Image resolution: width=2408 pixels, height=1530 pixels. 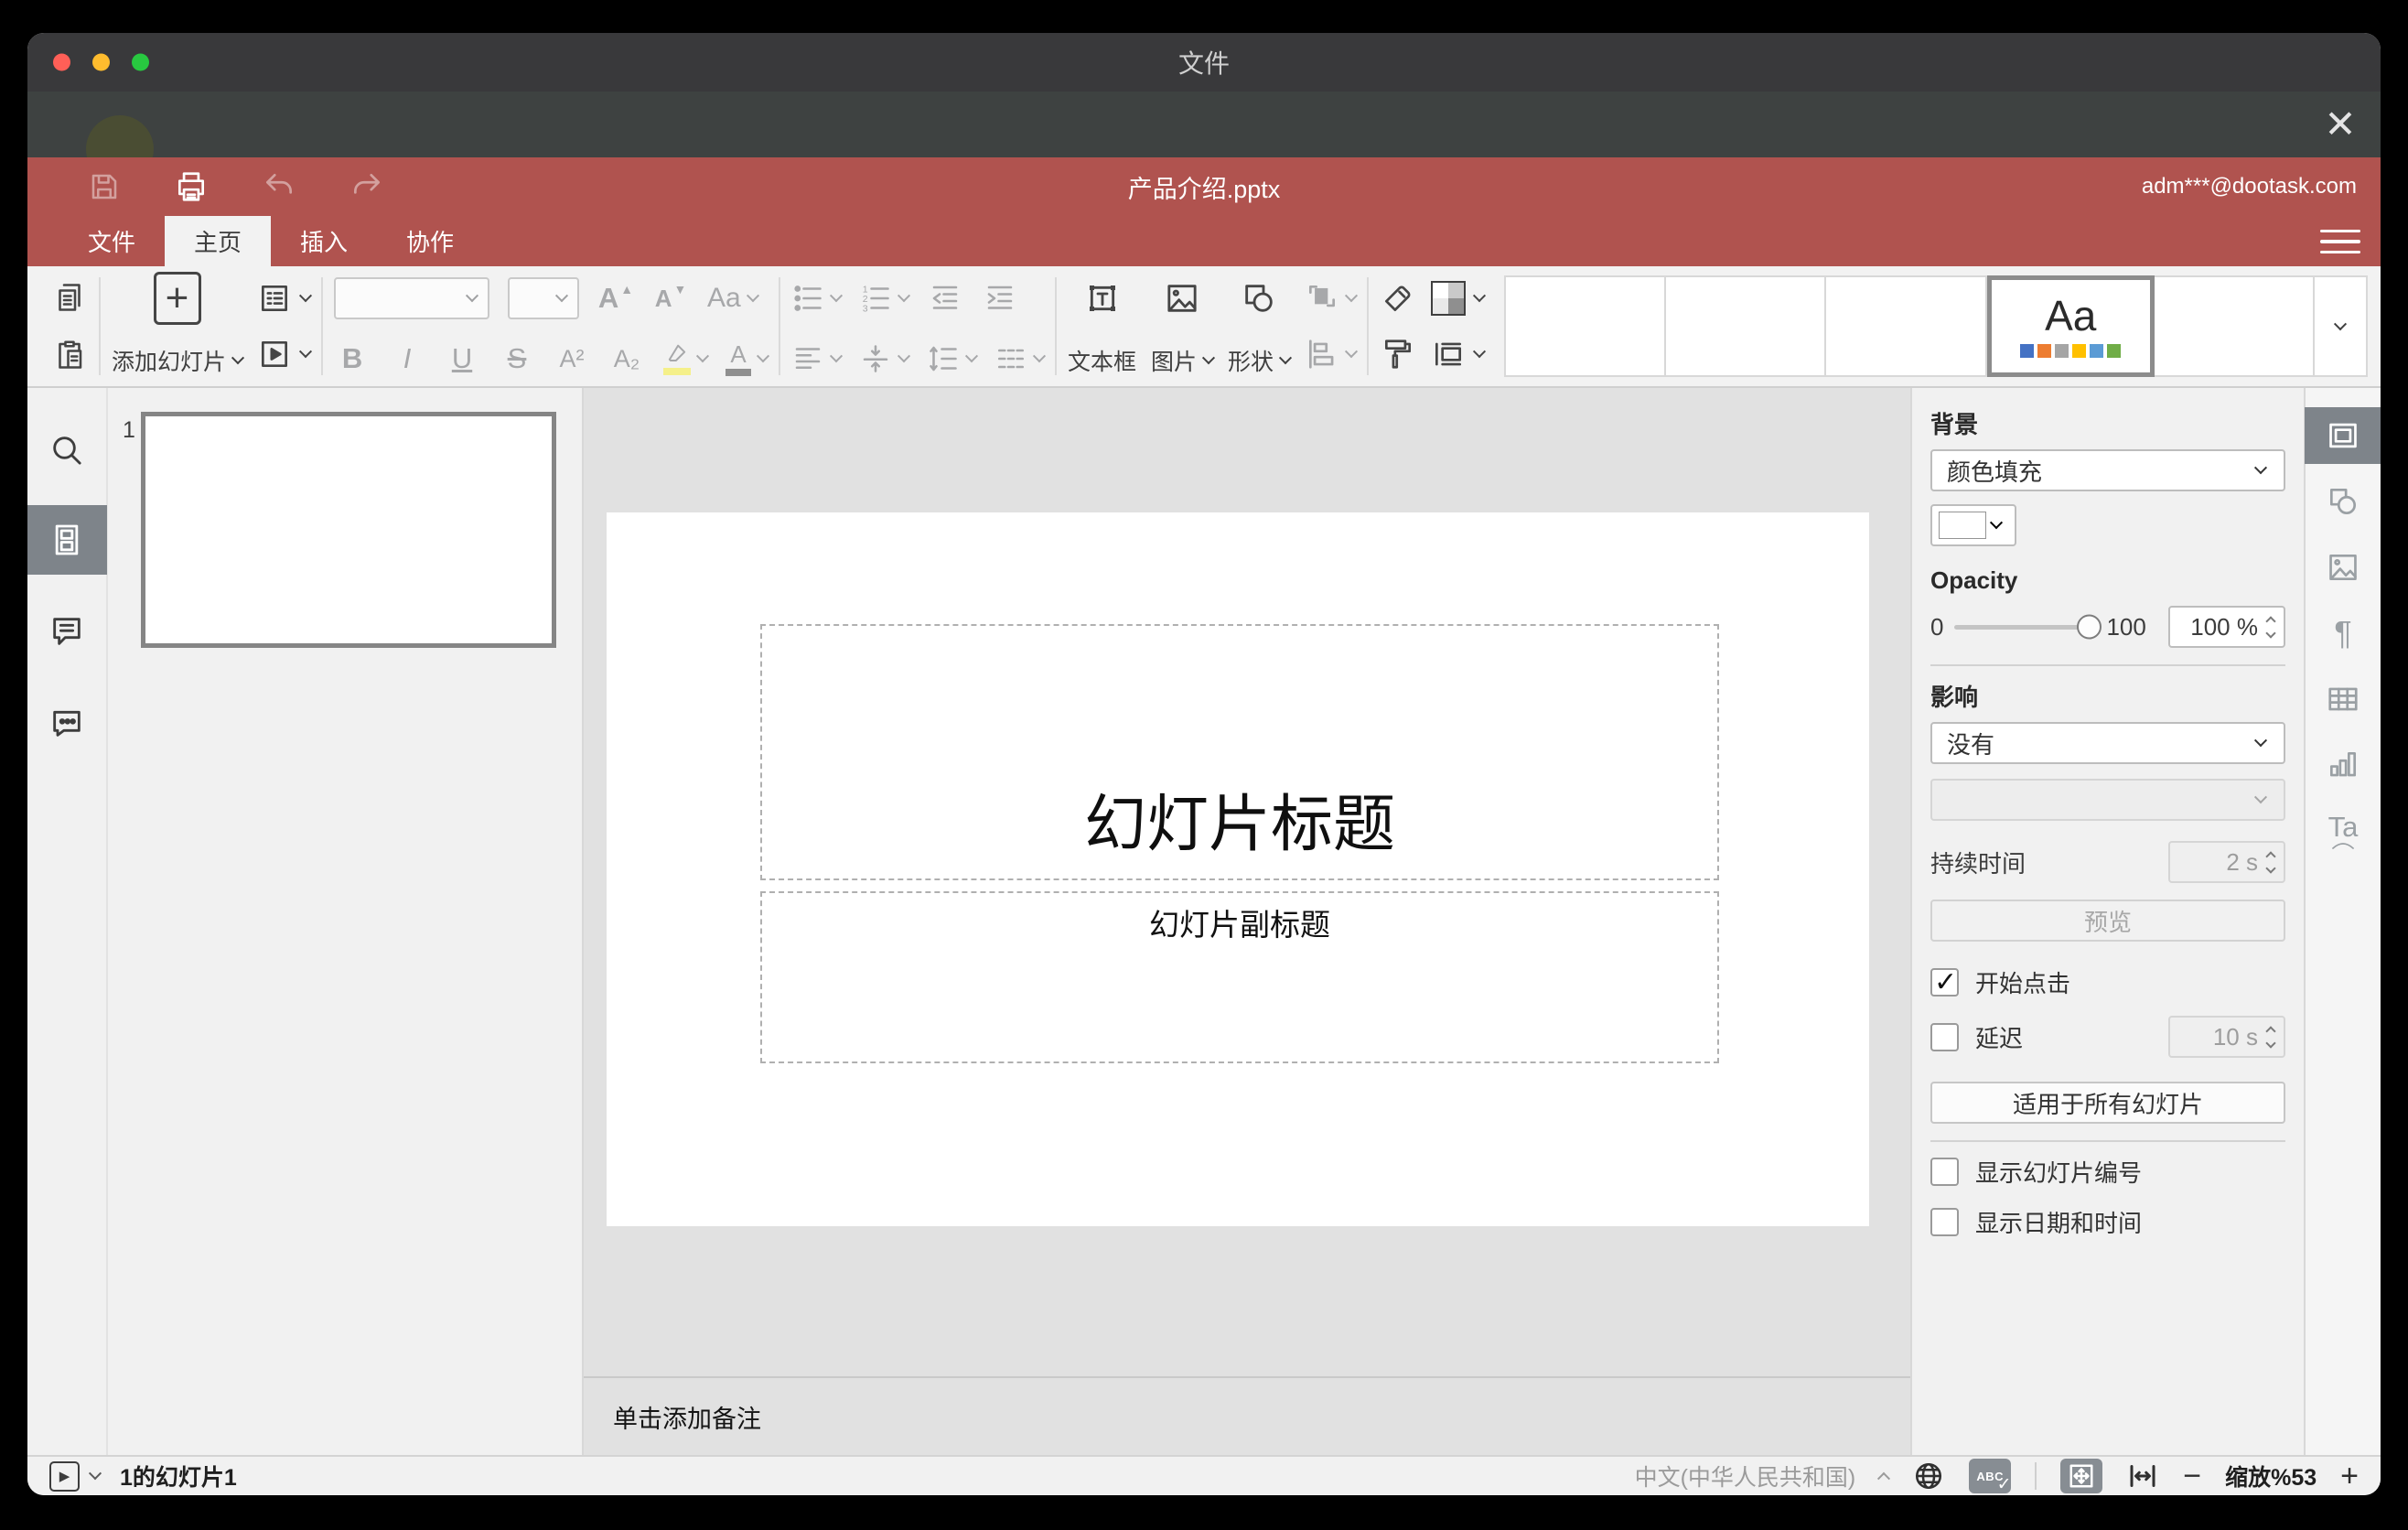 What do you see at coordinates (1182, 298) in the screenshot?
I see `insert-image-button` at bounding box center [1182, 298].